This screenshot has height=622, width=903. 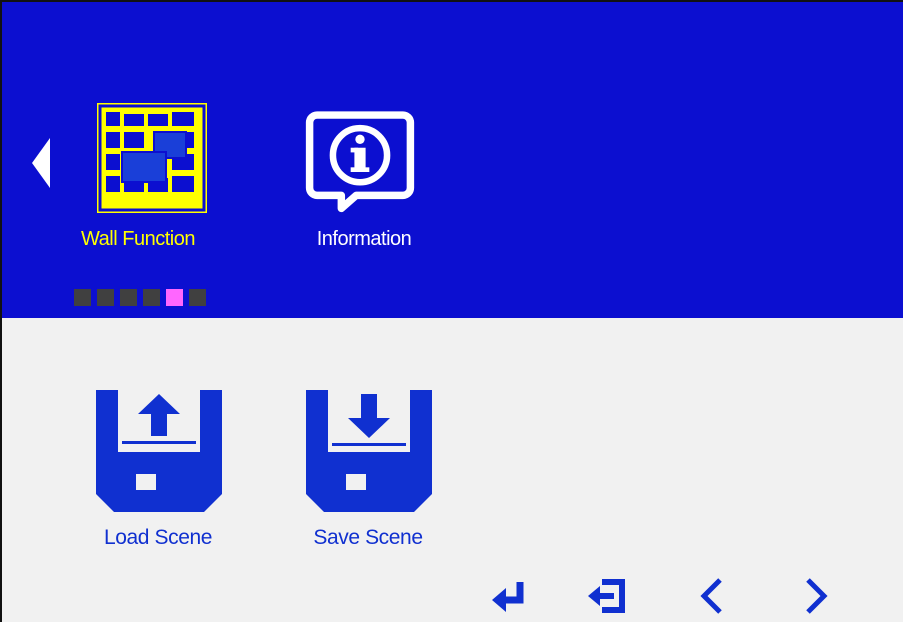 What do you see at coordinates (159, 451) in the screenshot?
I see `load-scene-icon` at bounding box center [159, 451].